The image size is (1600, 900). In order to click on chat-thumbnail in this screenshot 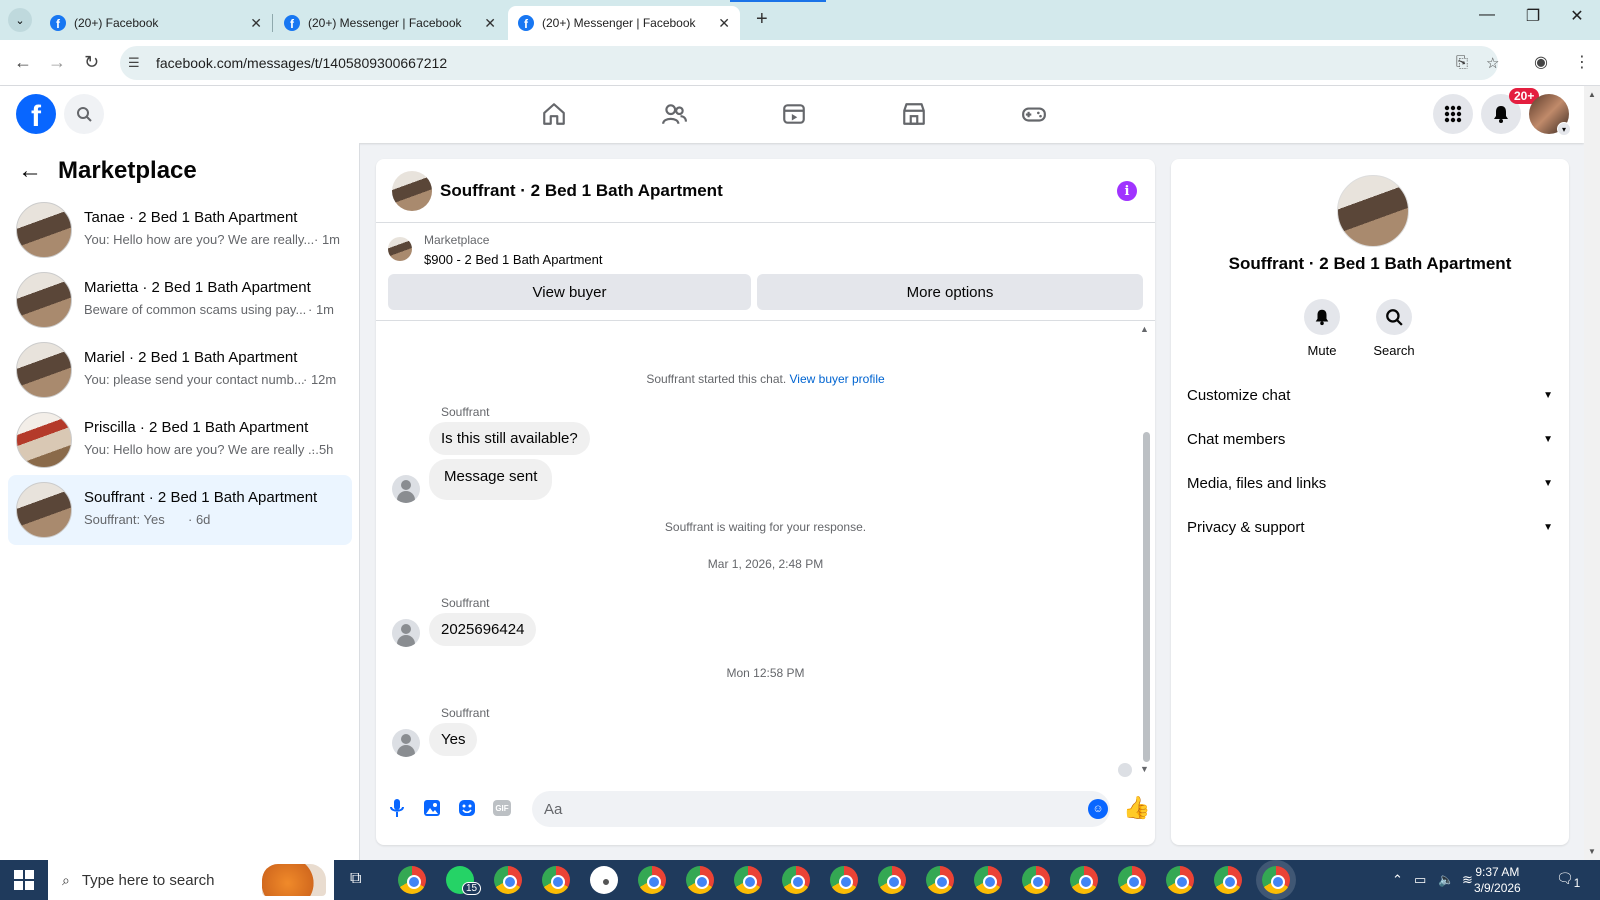, I will do `click(412, 191)`.